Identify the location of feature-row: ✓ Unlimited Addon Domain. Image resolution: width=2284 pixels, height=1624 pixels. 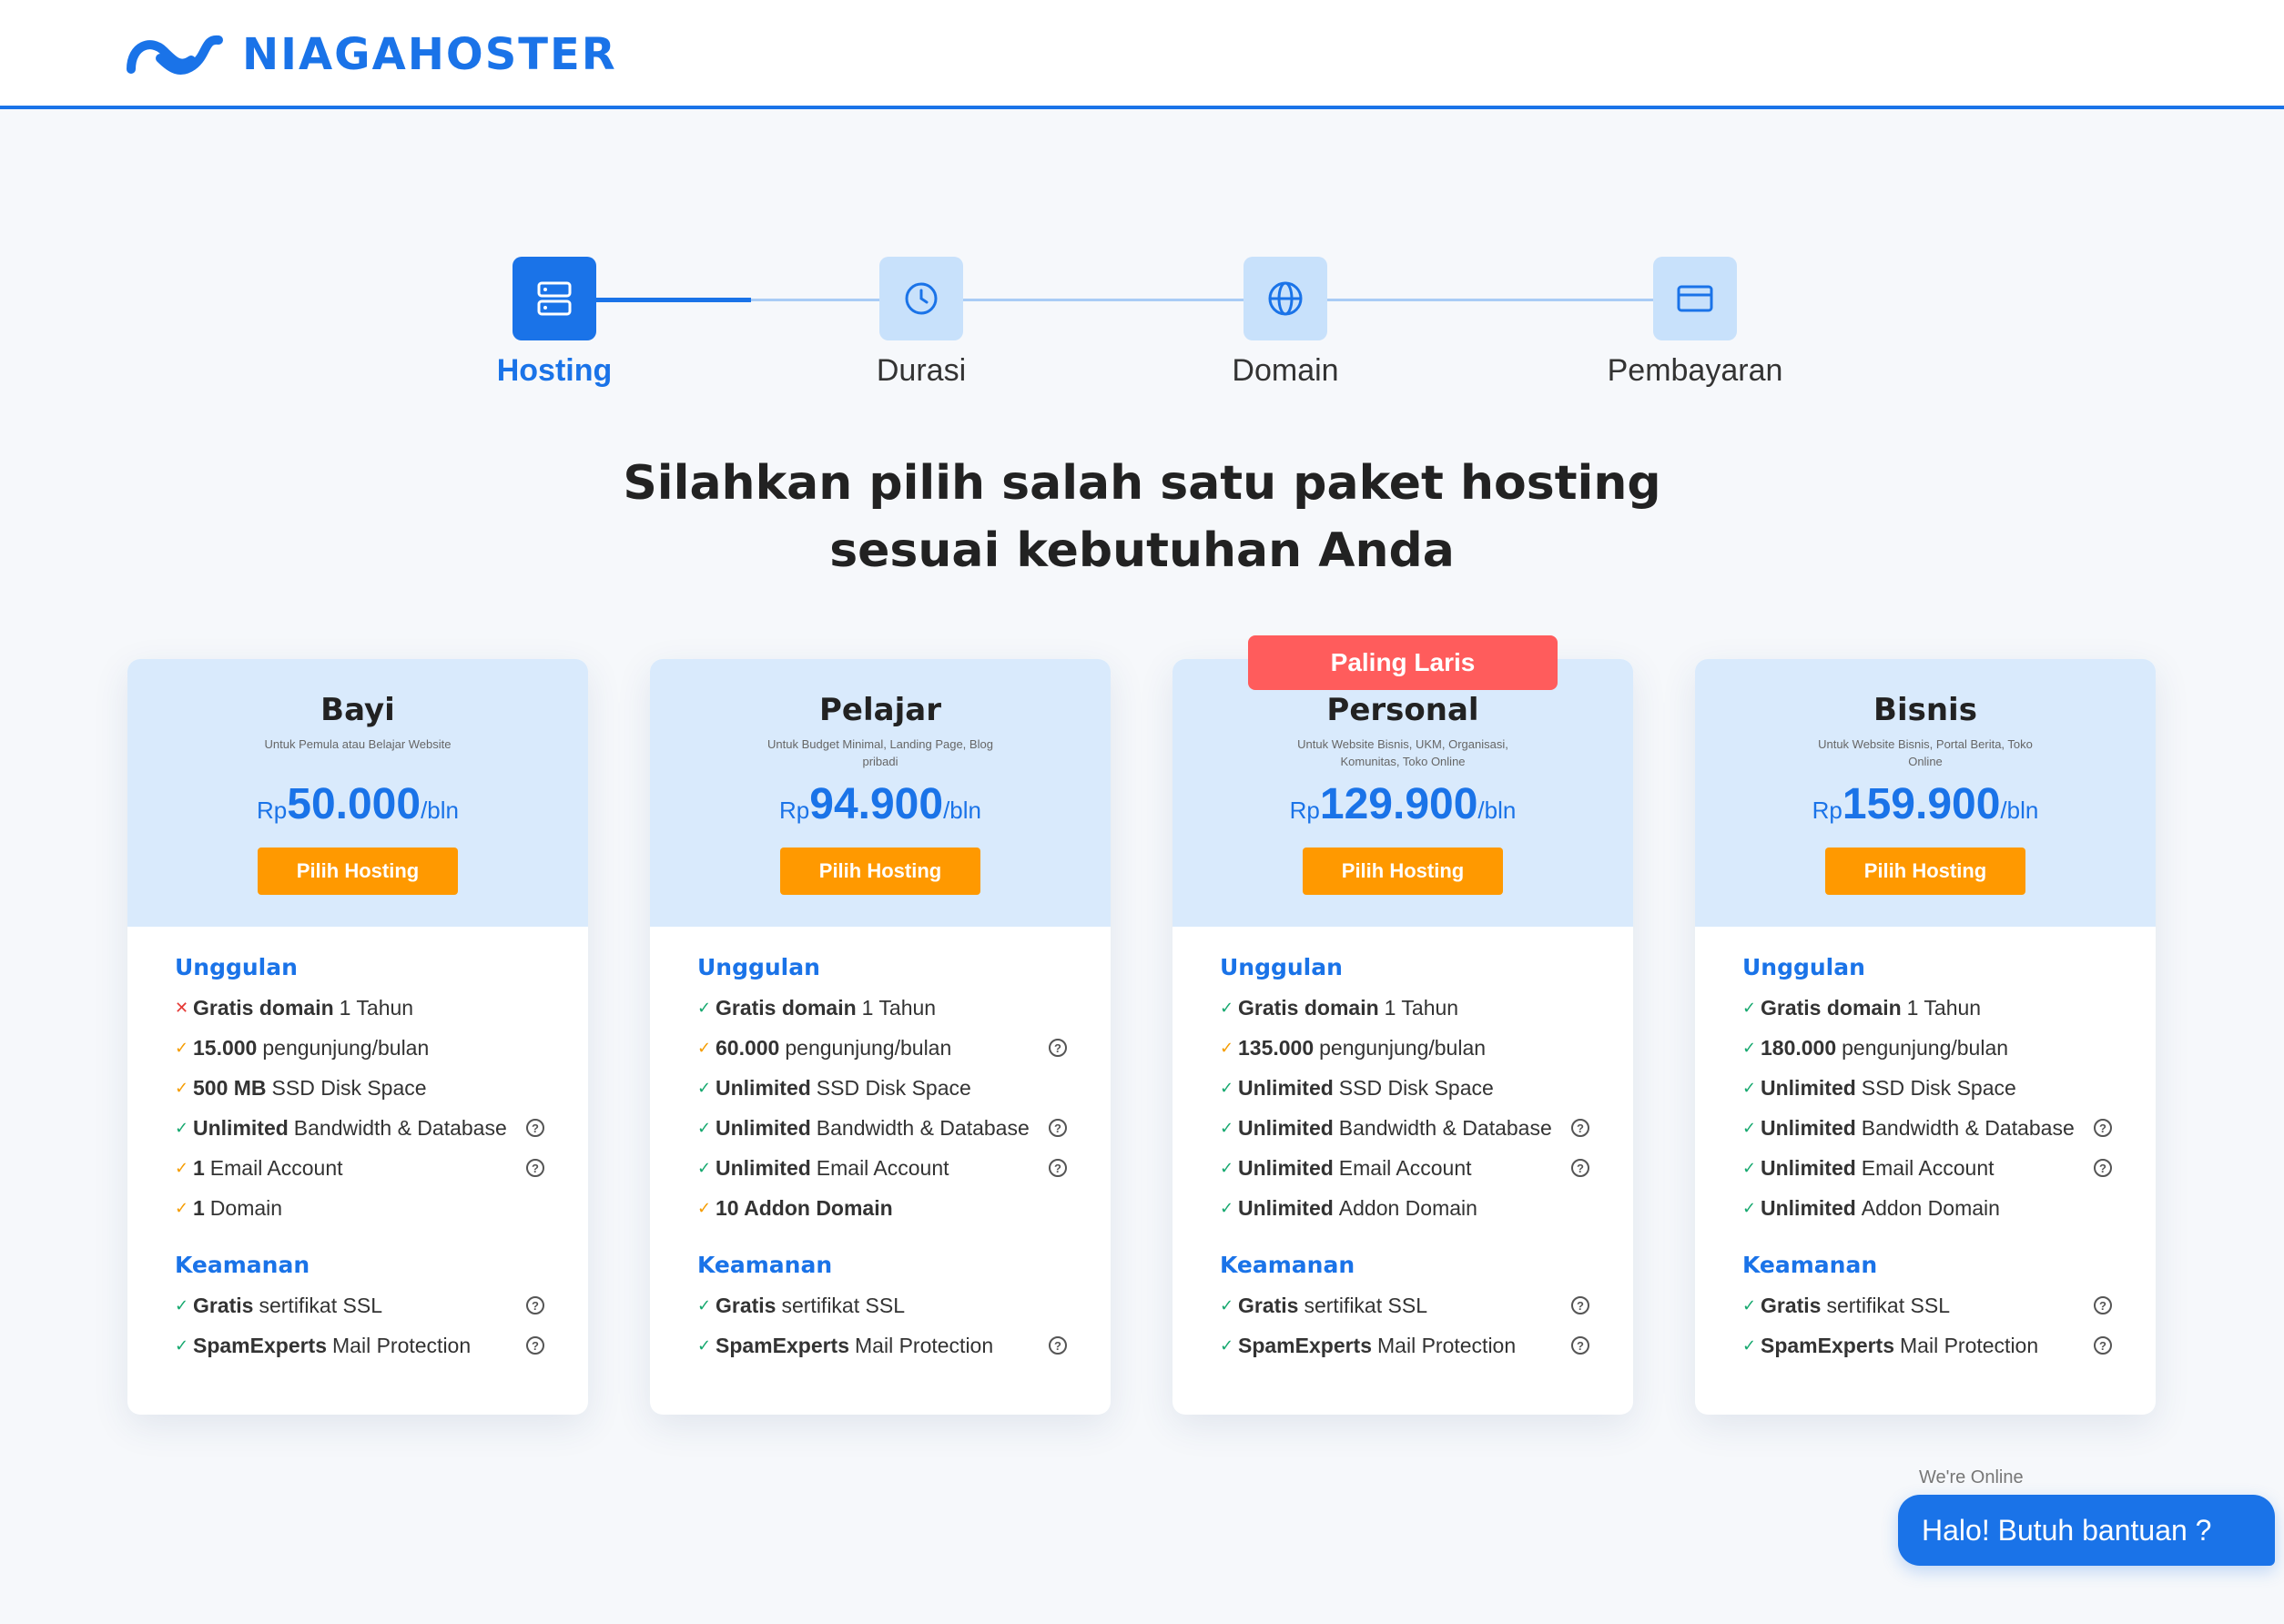
(1925, 1208).